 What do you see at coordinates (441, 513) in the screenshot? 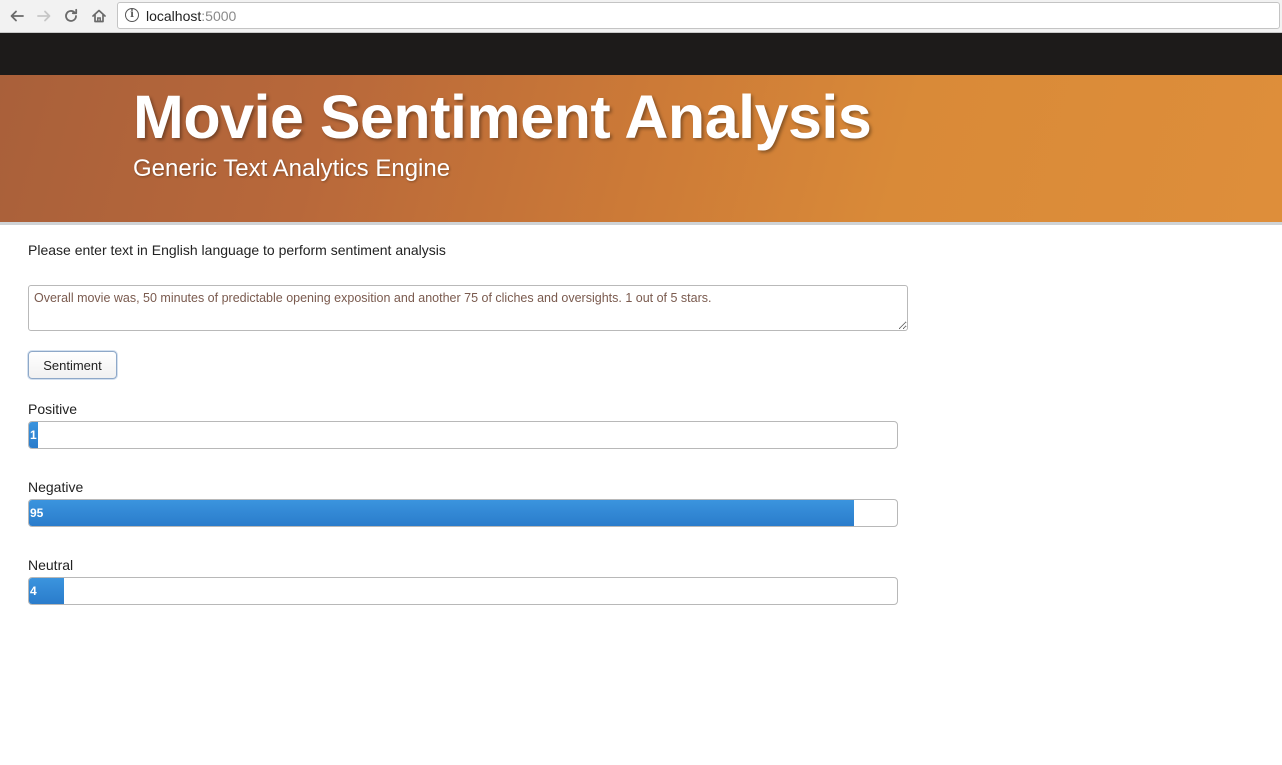
I see `negative-progress-fill: 95` at bounding box center [441, 513].